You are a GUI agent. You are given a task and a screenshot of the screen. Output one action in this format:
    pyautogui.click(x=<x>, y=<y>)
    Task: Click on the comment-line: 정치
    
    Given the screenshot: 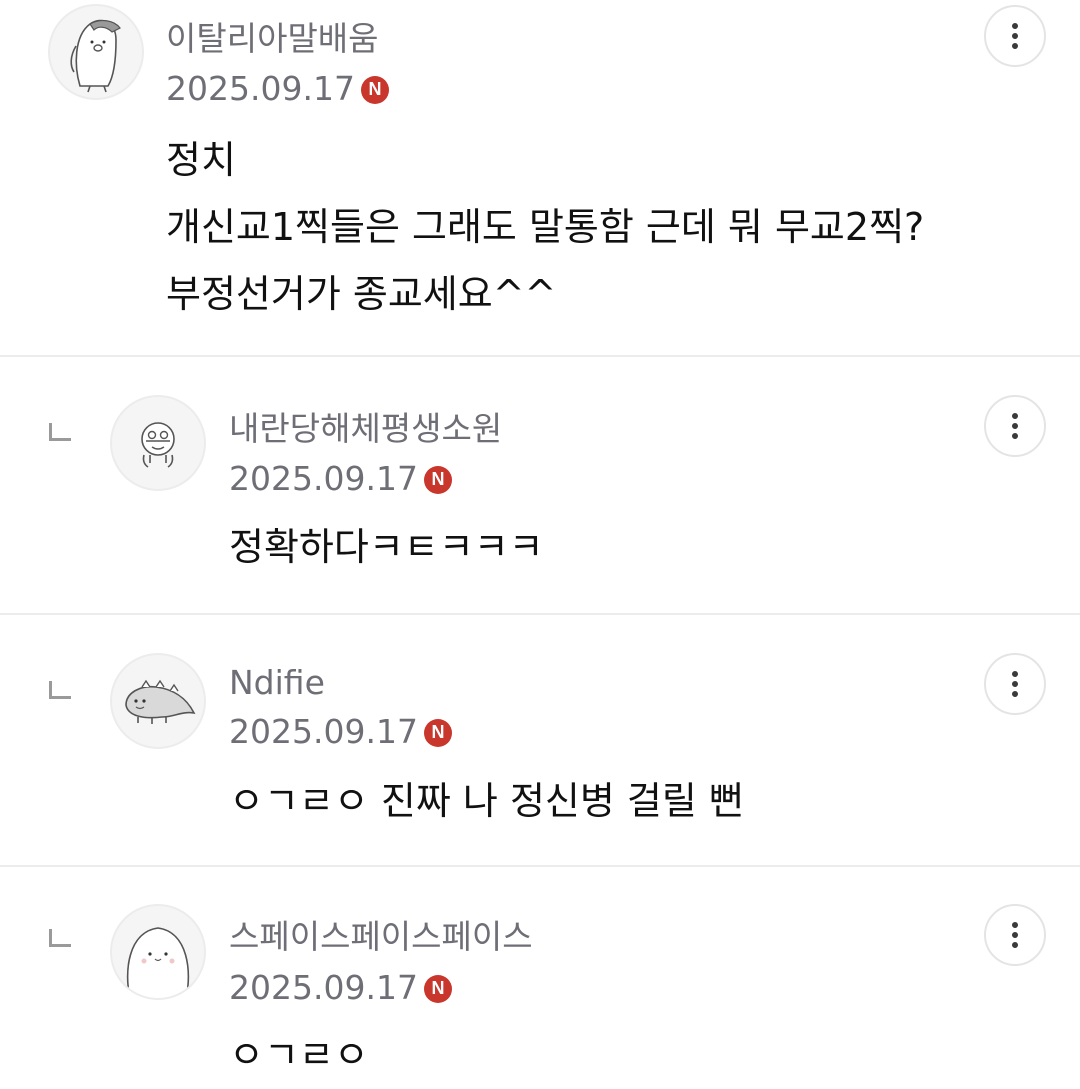 What is the action you would take?
    pyautogui.click(x=201, y=160)
    